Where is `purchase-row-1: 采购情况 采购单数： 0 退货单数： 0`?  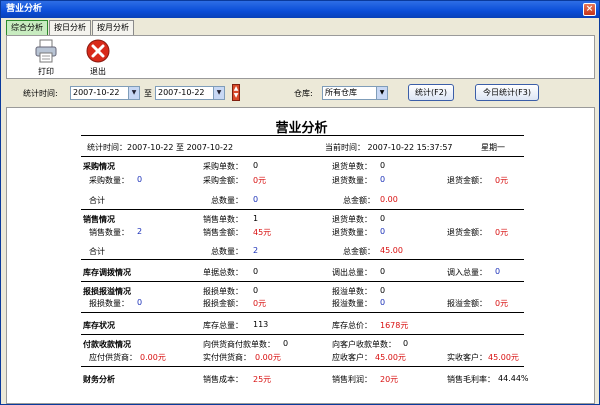 purchase-row-1: 采购情况 采购单数： 0 退货单数： 0 is located at coordinates (302, 166).